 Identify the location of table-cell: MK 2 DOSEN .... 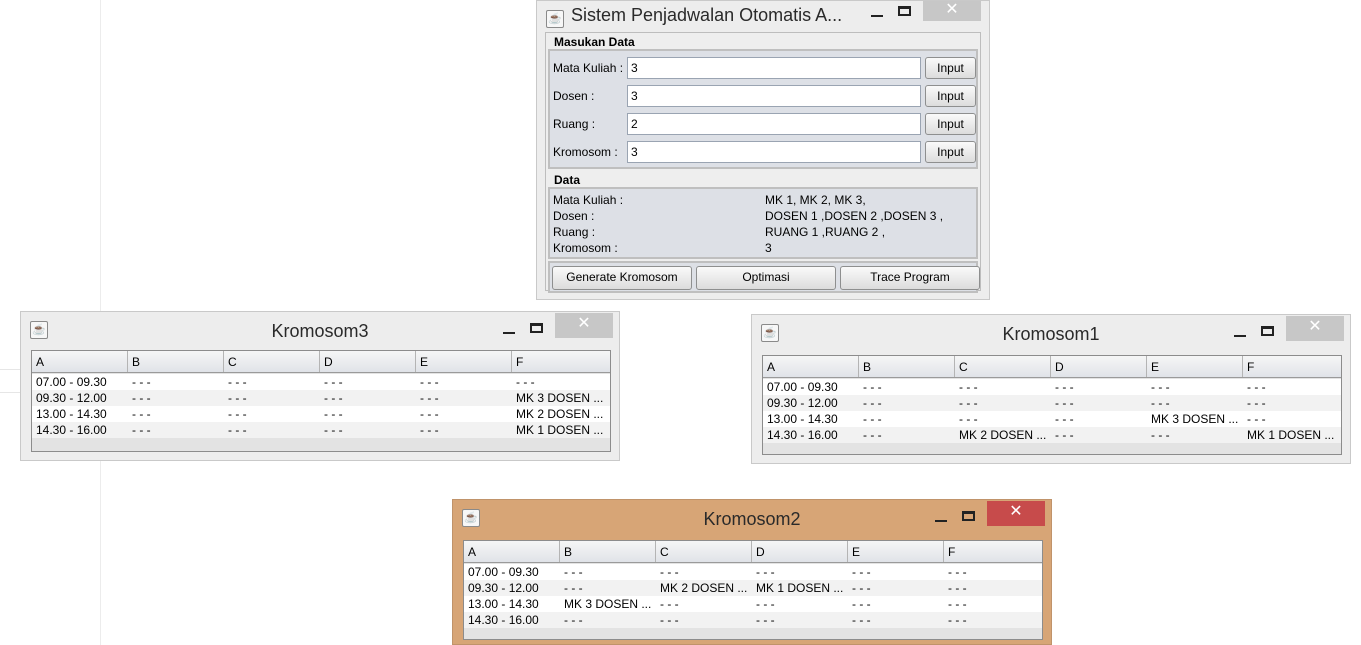
(560, 414).